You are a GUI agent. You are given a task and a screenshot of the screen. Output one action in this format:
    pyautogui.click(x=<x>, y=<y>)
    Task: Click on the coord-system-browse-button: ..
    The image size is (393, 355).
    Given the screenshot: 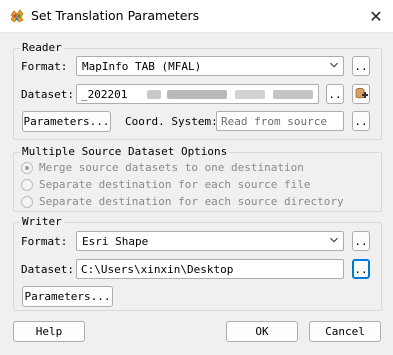 What is the action you would take?
    pyautogui.click(x=361, y=121)
    